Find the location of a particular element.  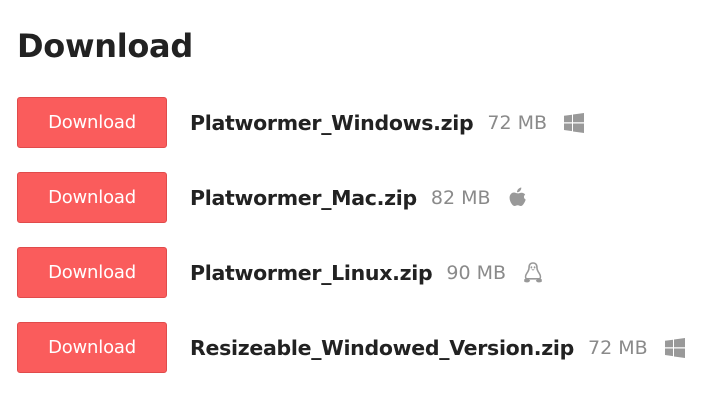

file-name: Platwormer_Mac.zip is located at coordinates (303, 197).